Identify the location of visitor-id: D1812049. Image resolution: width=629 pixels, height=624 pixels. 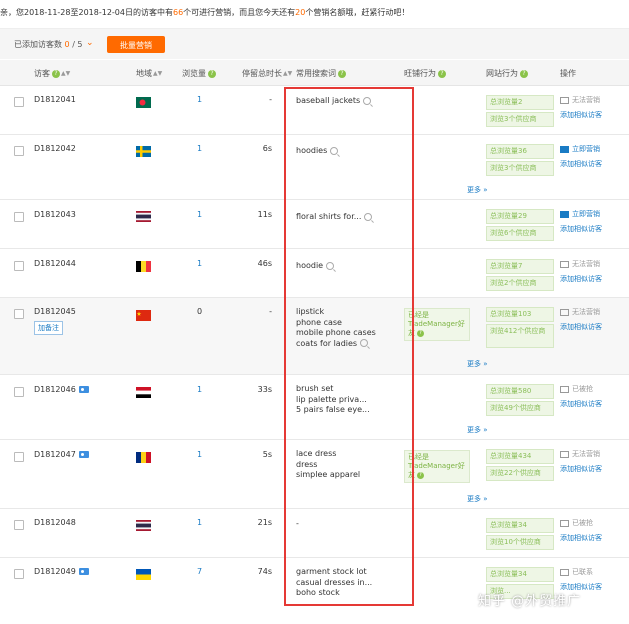
(55, 571).